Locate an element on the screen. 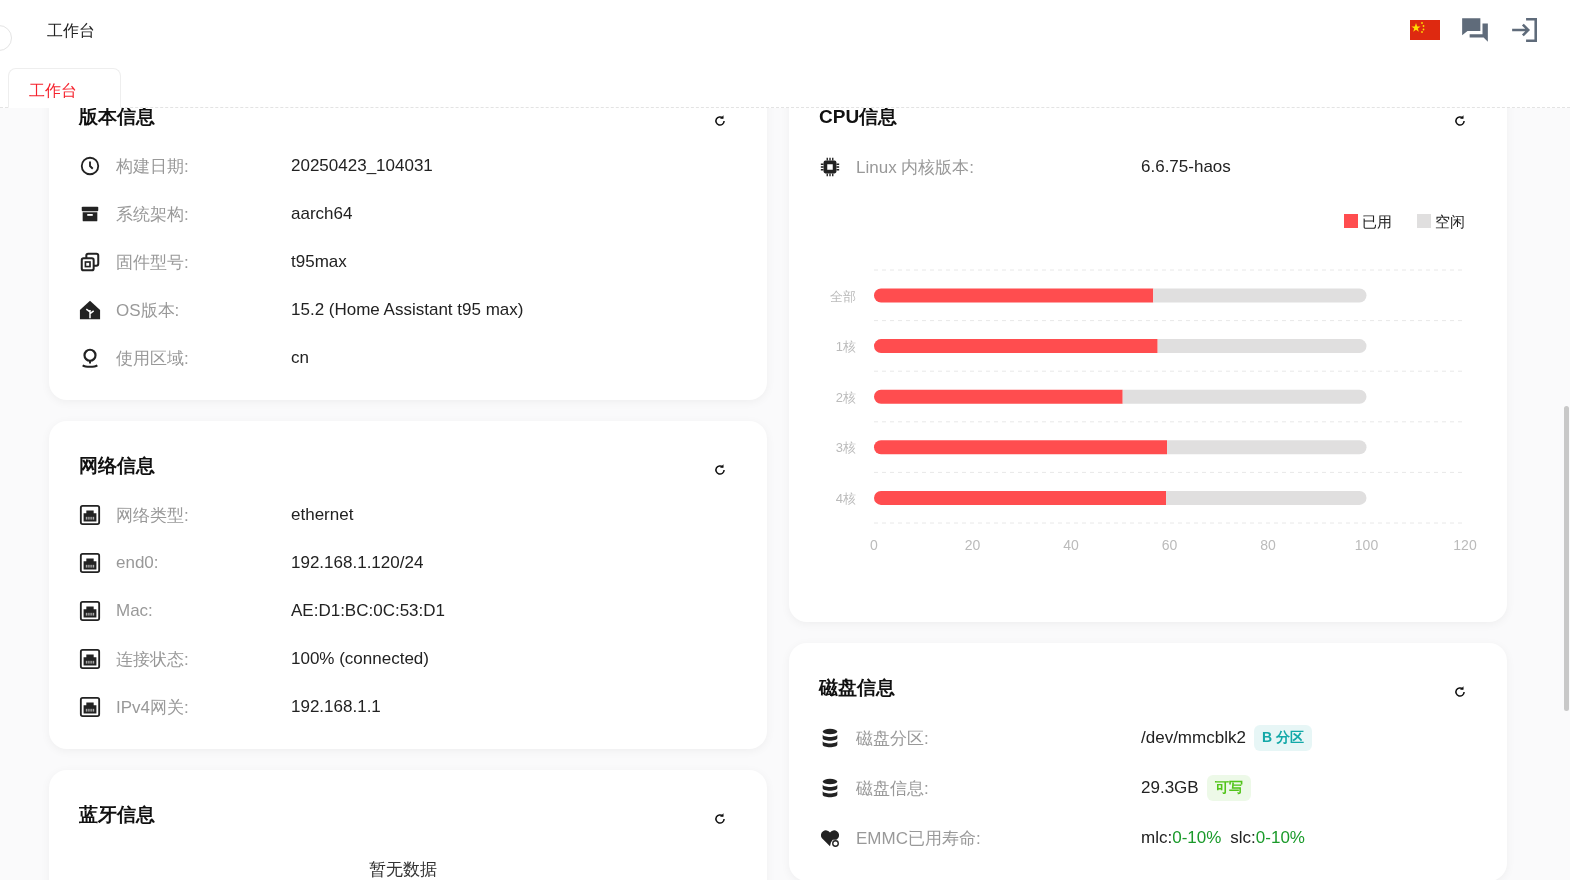 The width and height of the screenshot is (1570, 880). copy-icon is located at coordinates (90, 262).